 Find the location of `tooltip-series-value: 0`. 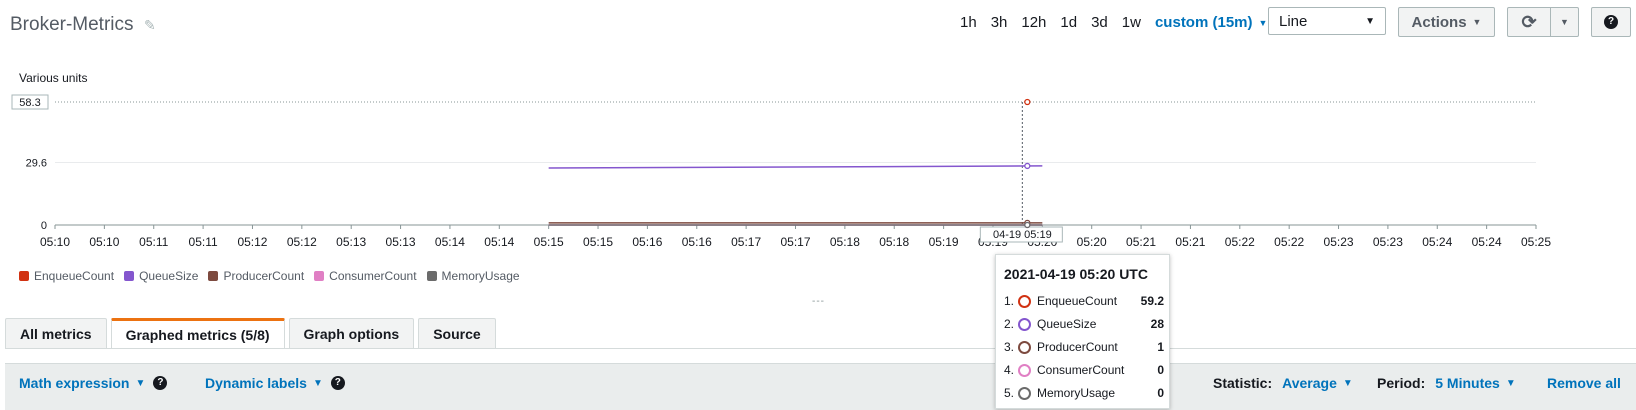

tooltip-series-value: 0 is located at coordinates (1160, 393).